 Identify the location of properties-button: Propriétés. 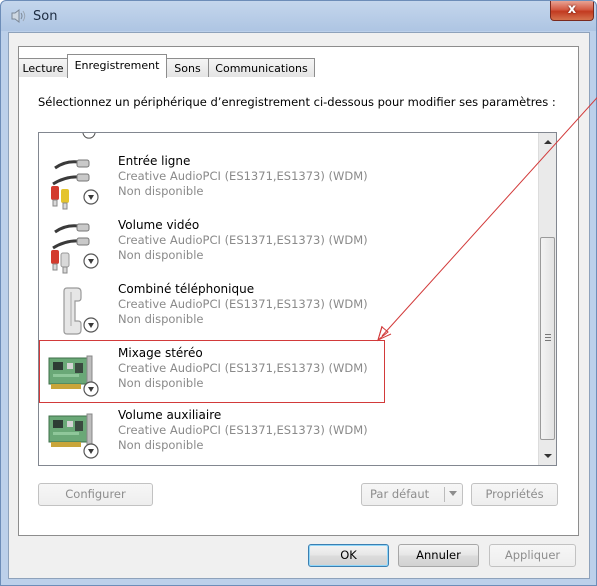
(514, 494).